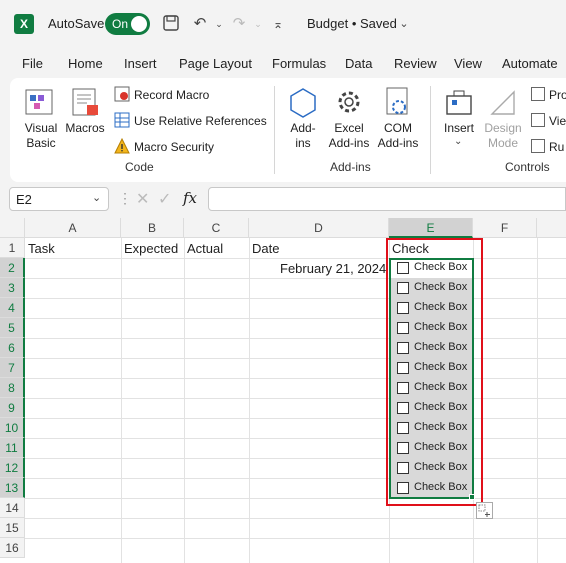 This screenshot has height=563, width=566. What do you see at coordinates (557, 121) in the screenshot?
I see `view-code-button: Vie` at bounding box center [557, 121].